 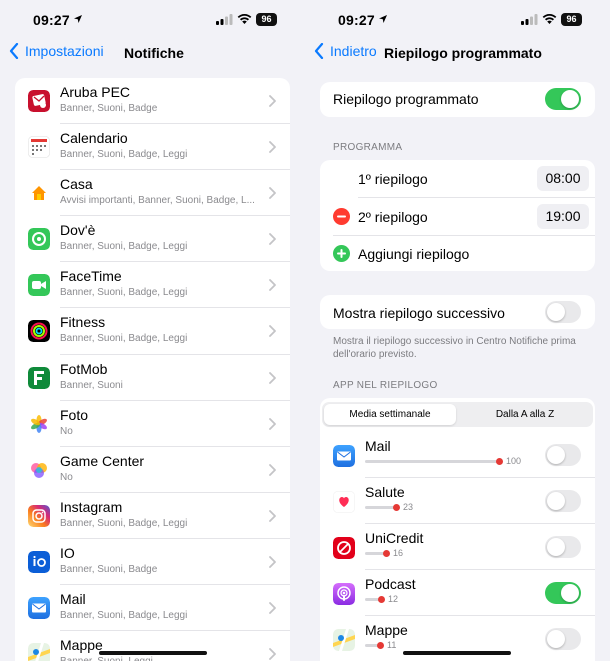 I want to click on app-row: Fitness Banner, Suoni, Badge, Leggi, so click(x=152, y=331).